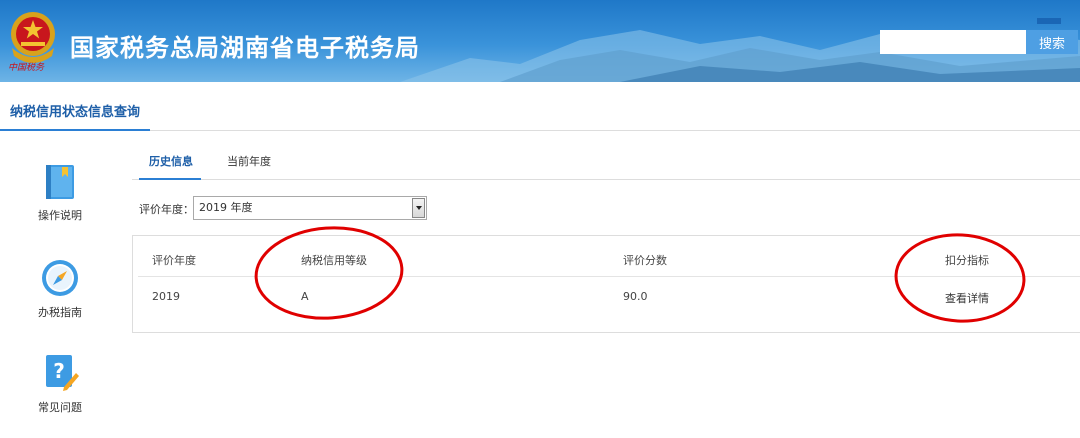 The width and height of the screenshot is (1080, 438). I want to click on site-title: 国家税务总局湖南省电子税务局, so click(245, 48).